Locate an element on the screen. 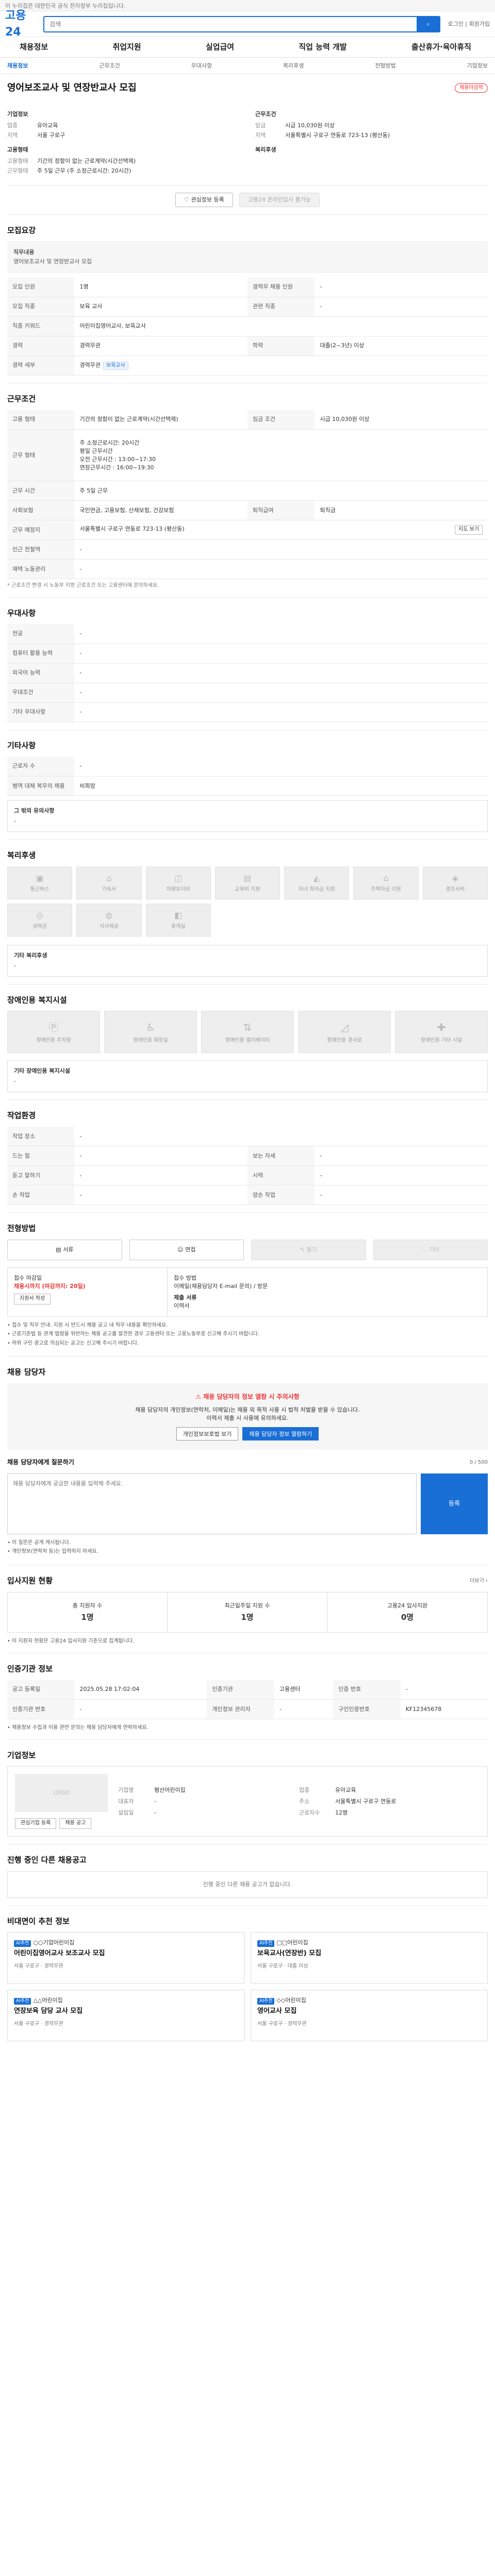 The width and height of the screenshot is (495, 2576). job-description: 직무내용 영어보조교사 및 연장반교사 모집 is located at coordinates (247, 257).